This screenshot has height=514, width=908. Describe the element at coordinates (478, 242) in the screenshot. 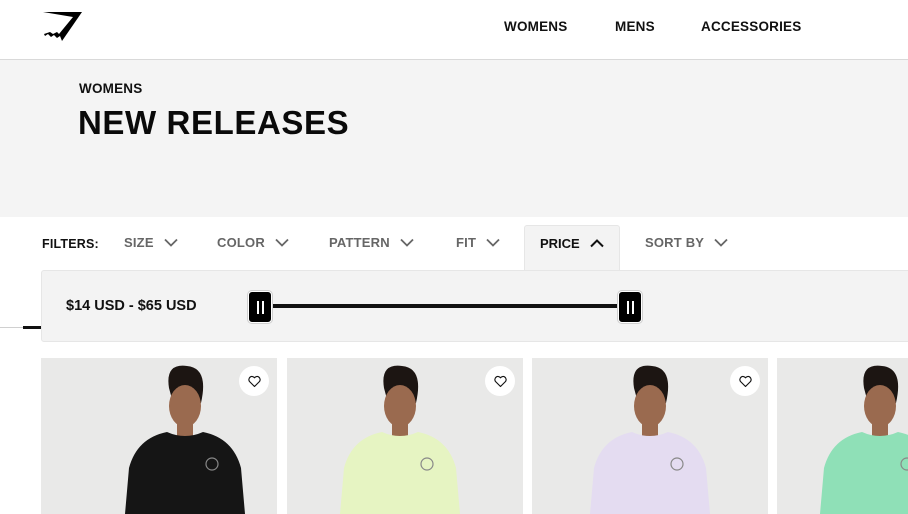

I see `filter-fit: FIT` at that location.